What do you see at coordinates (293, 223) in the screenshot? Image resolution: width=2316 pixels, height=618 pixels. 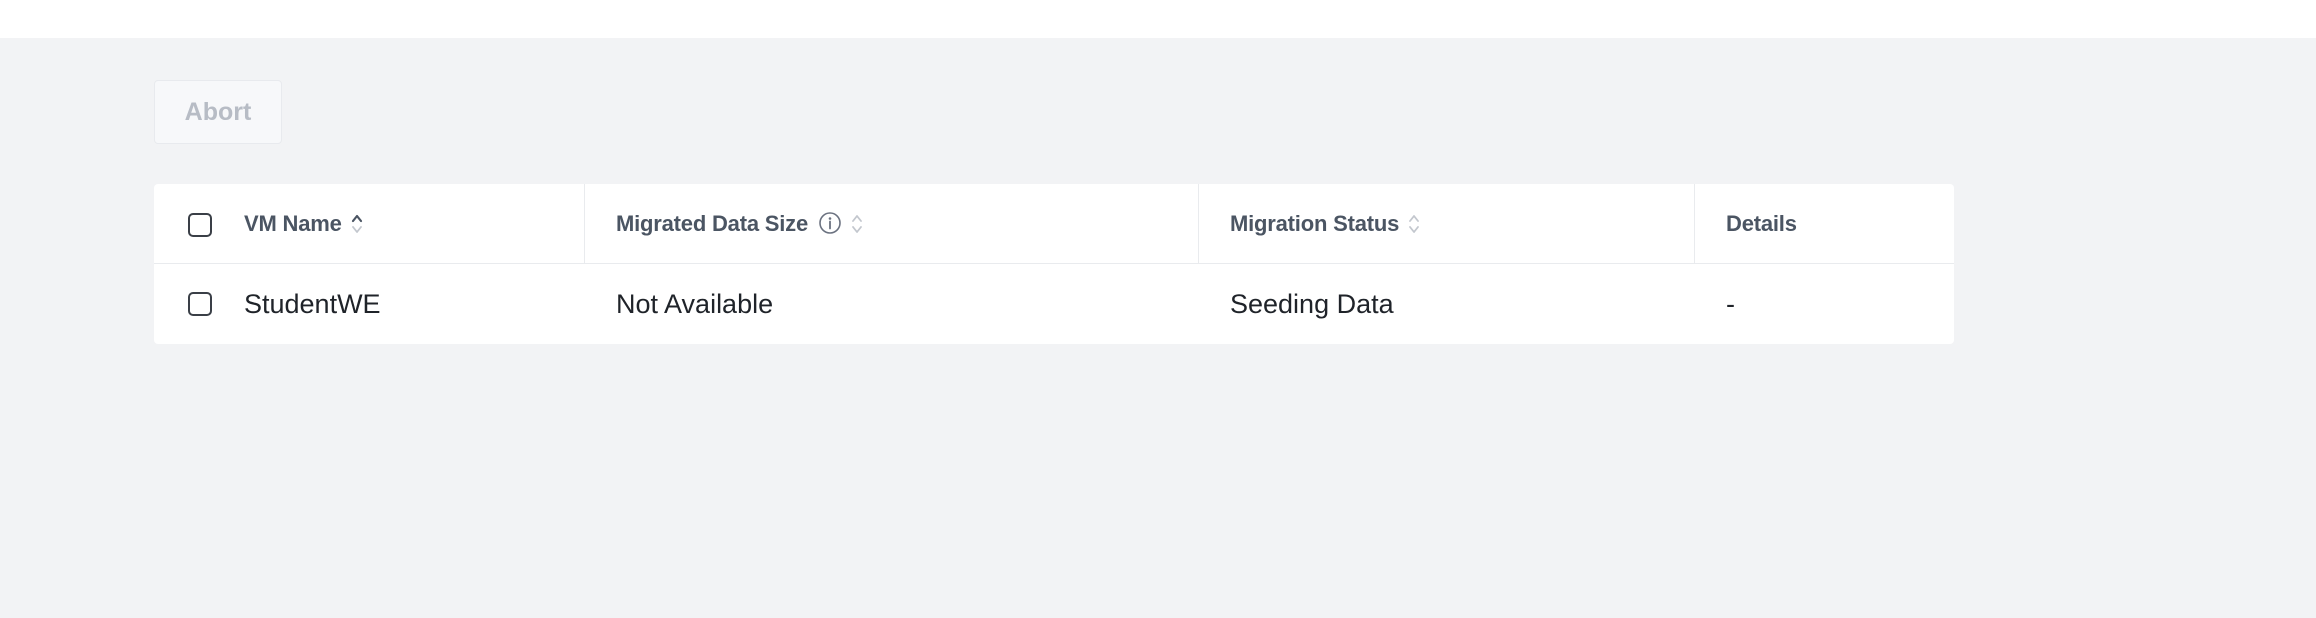 I see `column-header-label: VM Name` at bounding box center [293, 223].